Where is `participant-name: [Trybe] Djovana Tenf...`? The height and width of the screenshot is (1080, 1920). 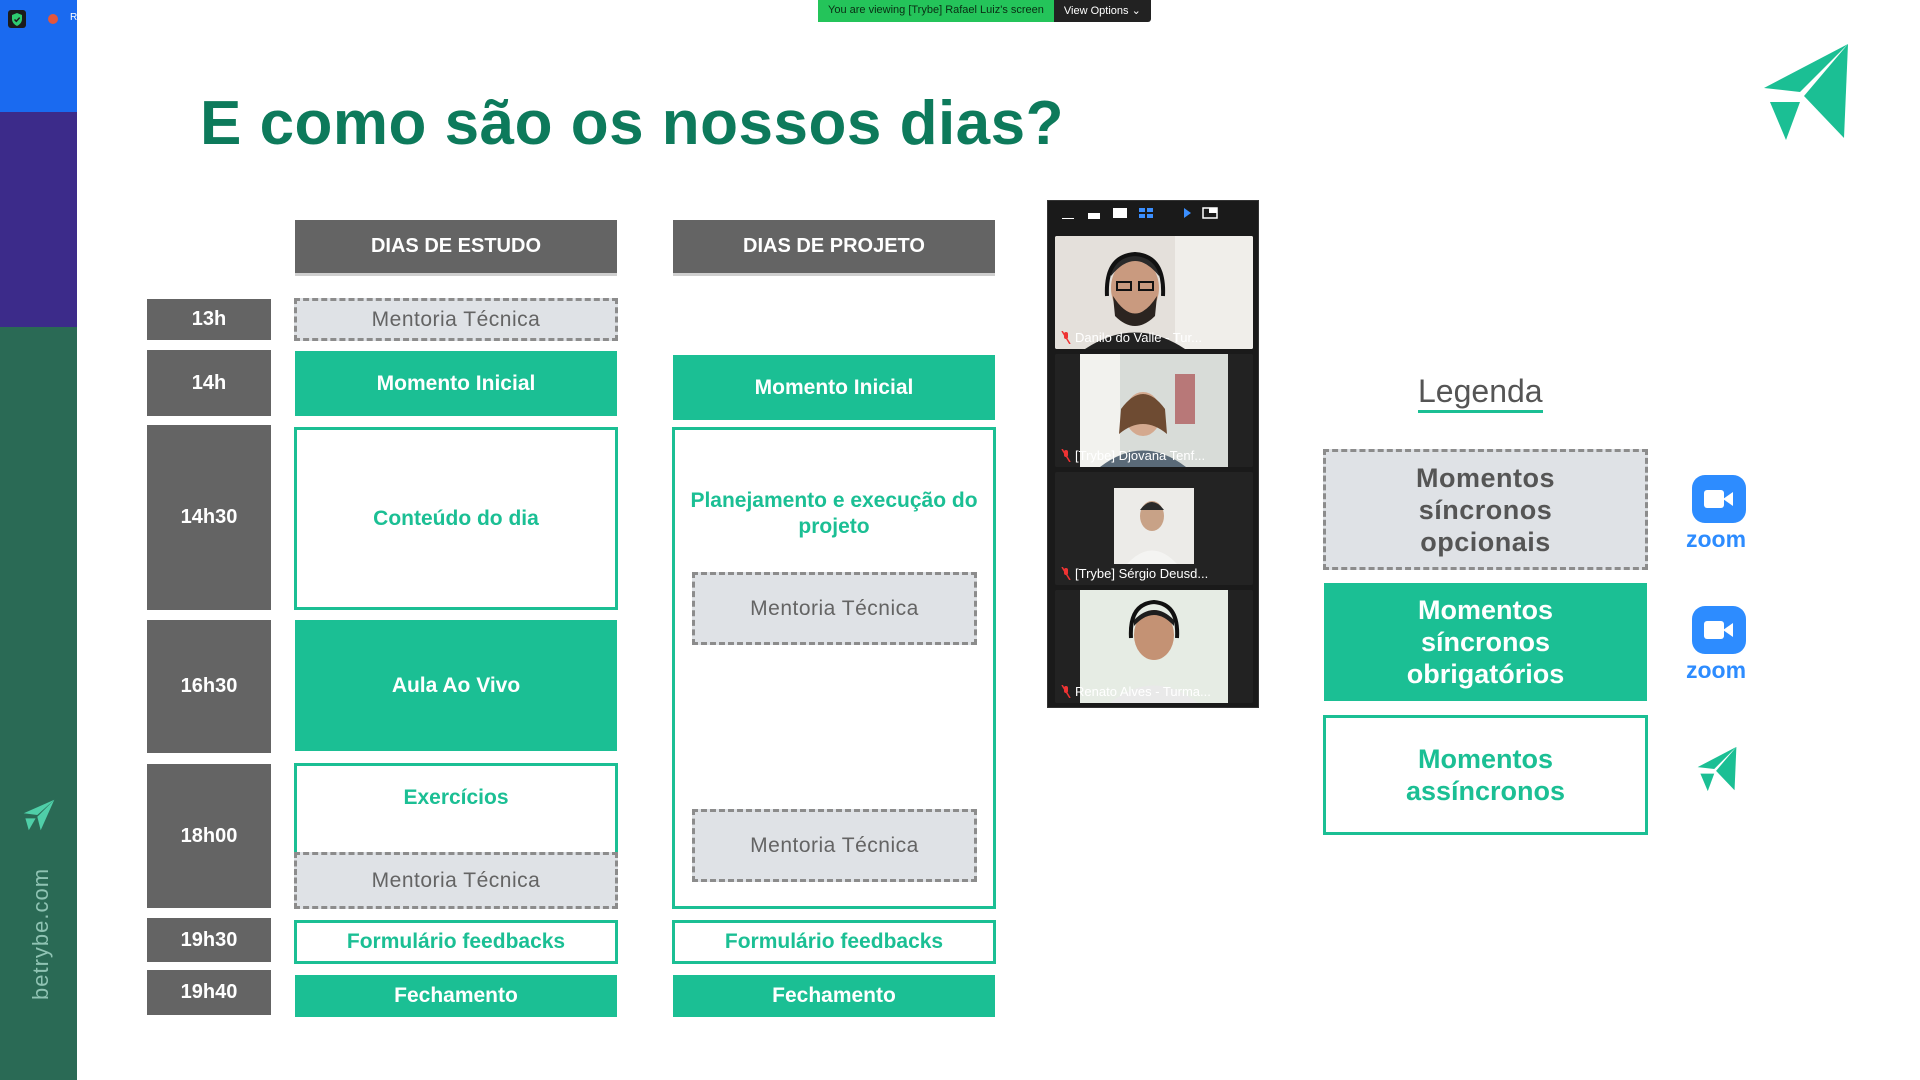
participant-name: [Trybe] Djovana Tenf... is located at coordinates (1140, 455).